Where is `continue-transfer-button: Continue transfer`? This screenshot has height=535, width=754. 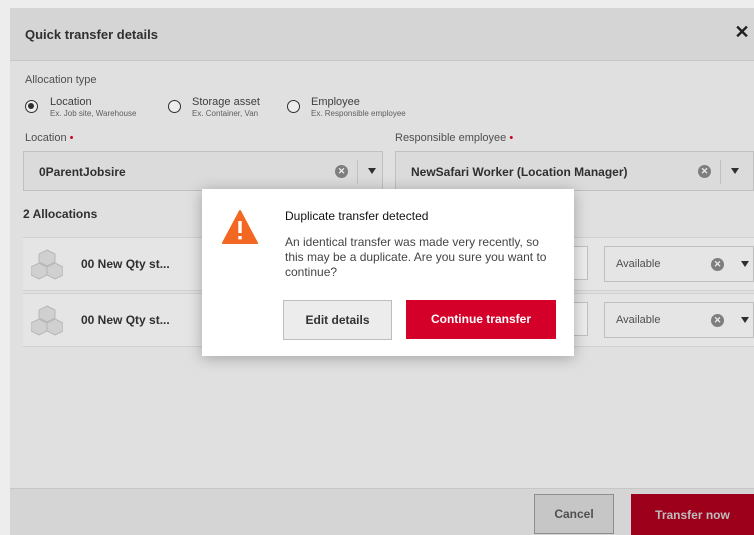 continue-transfer-button: Continue transfer is located at coordinates (481, 319).